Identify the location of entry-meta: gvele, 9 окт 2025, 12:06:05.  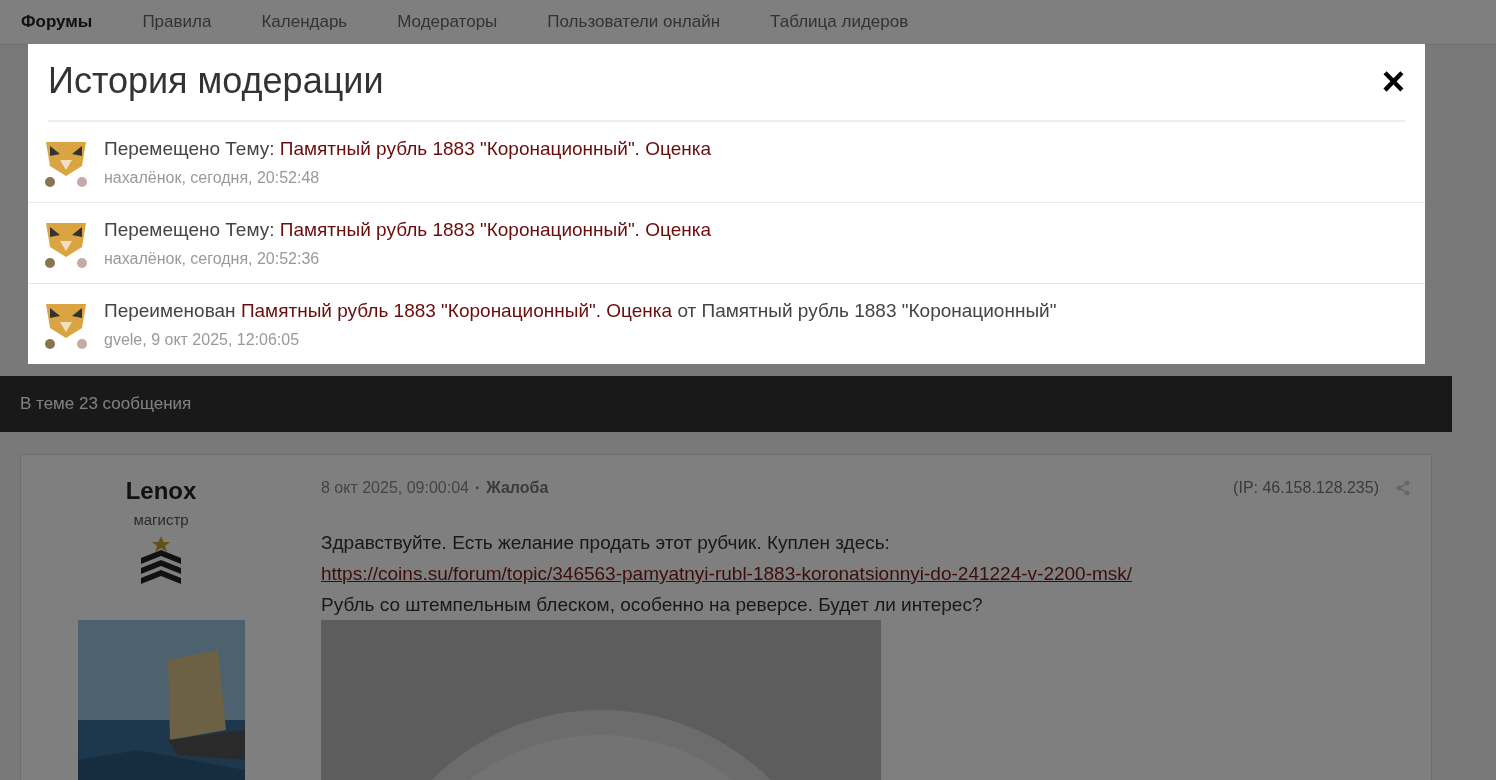
(202, 340).